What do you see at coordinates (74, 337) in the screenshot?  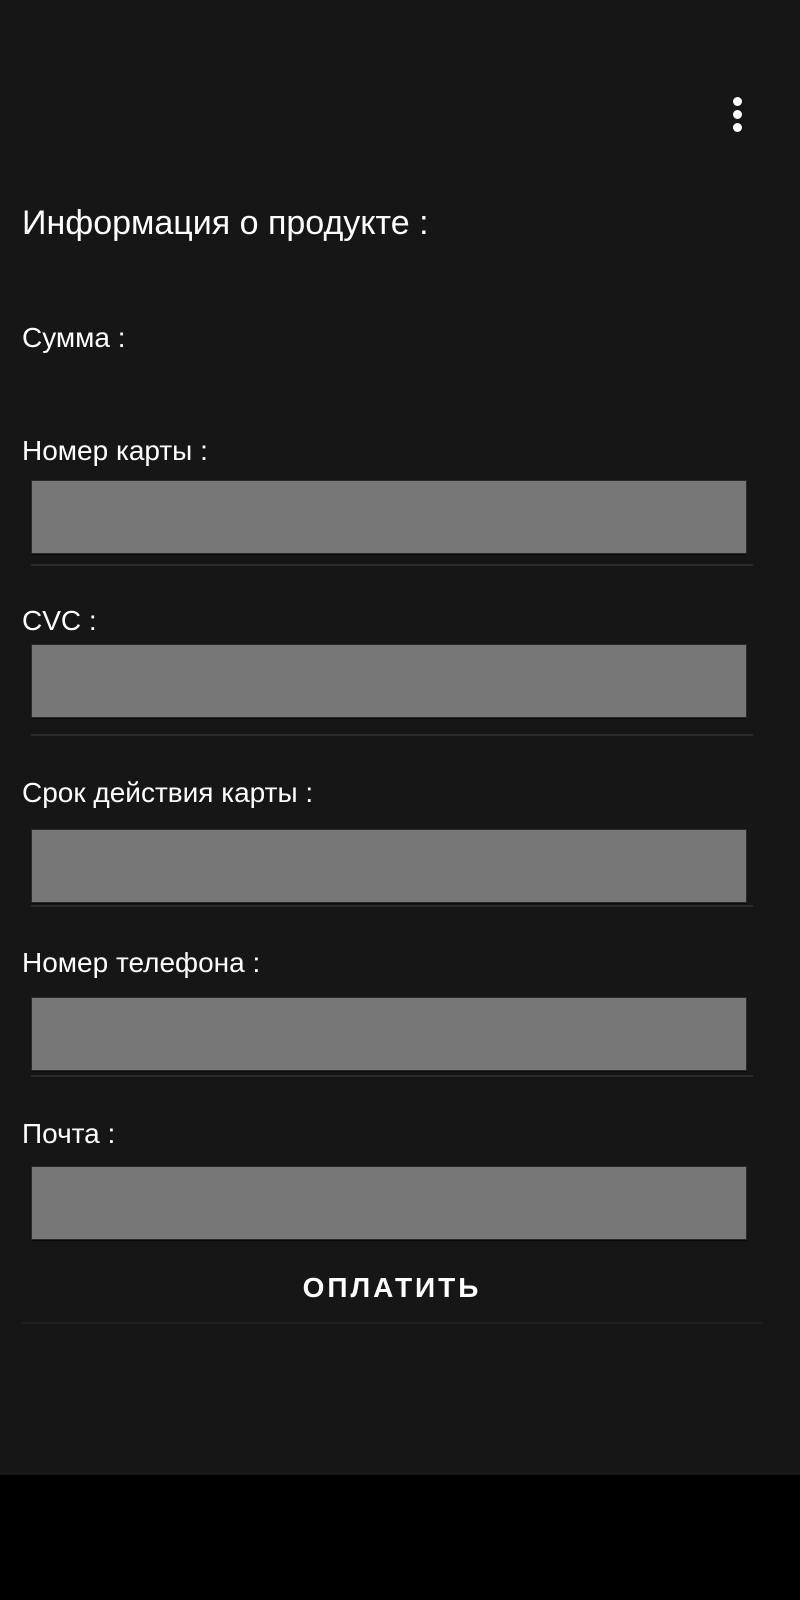 I see `amount-label: Сумма :` at bounding box center [74, 337].